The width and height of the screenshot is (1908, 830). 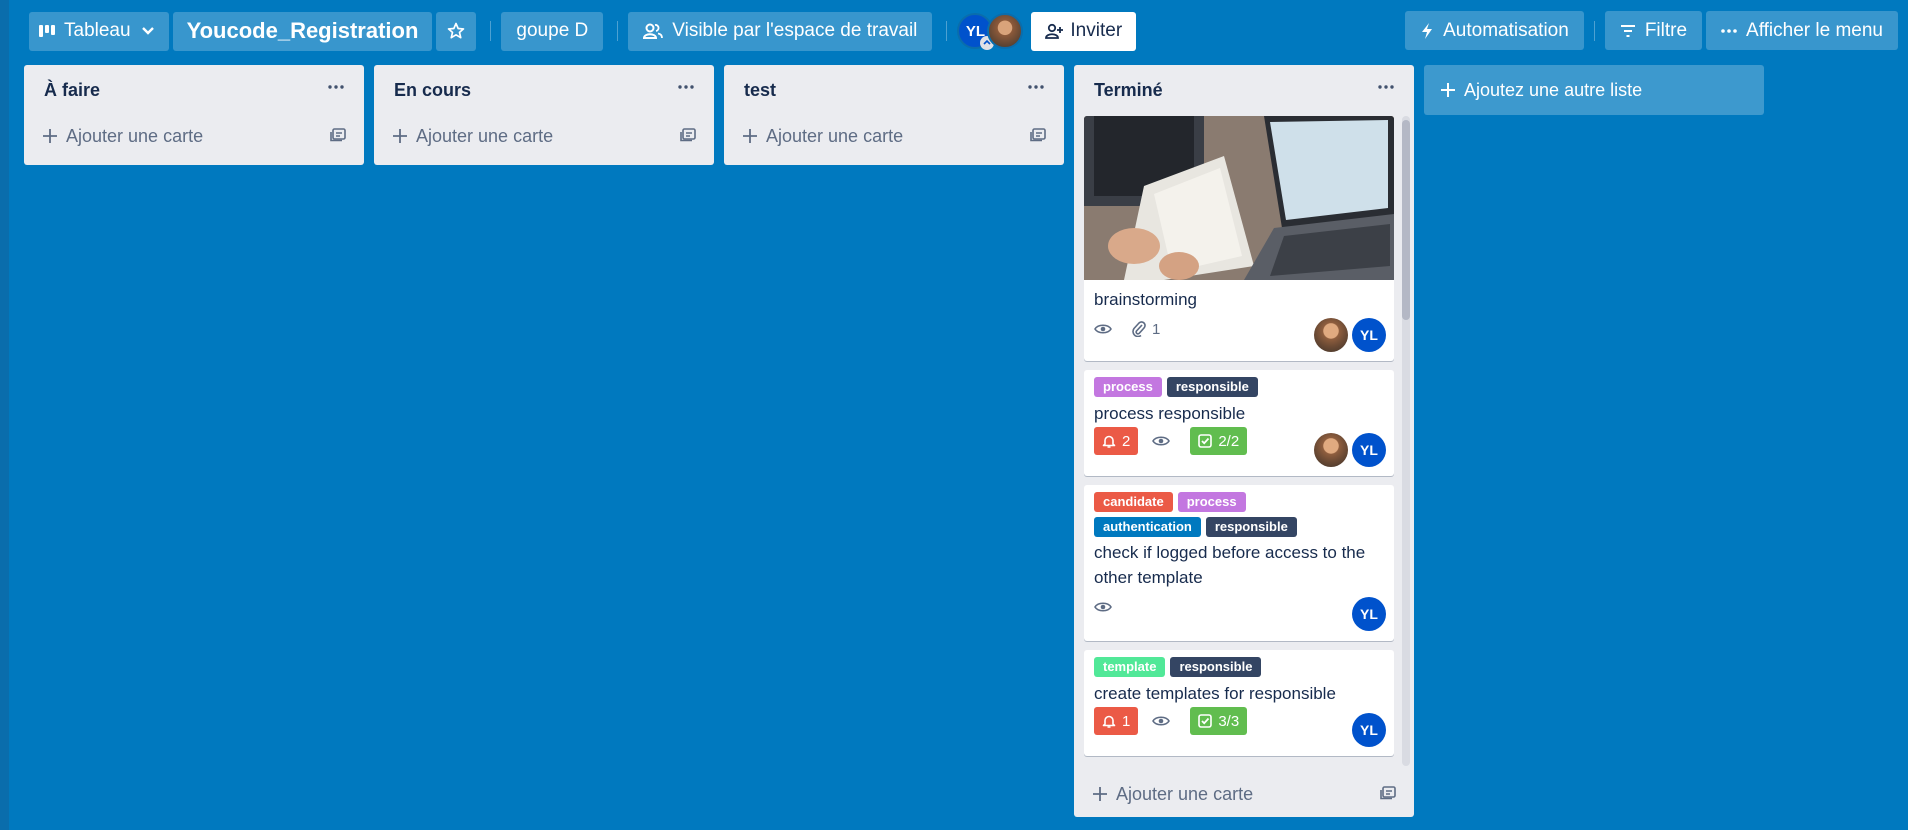 I want to click on board-members: YL, so click(x=990, y=31).